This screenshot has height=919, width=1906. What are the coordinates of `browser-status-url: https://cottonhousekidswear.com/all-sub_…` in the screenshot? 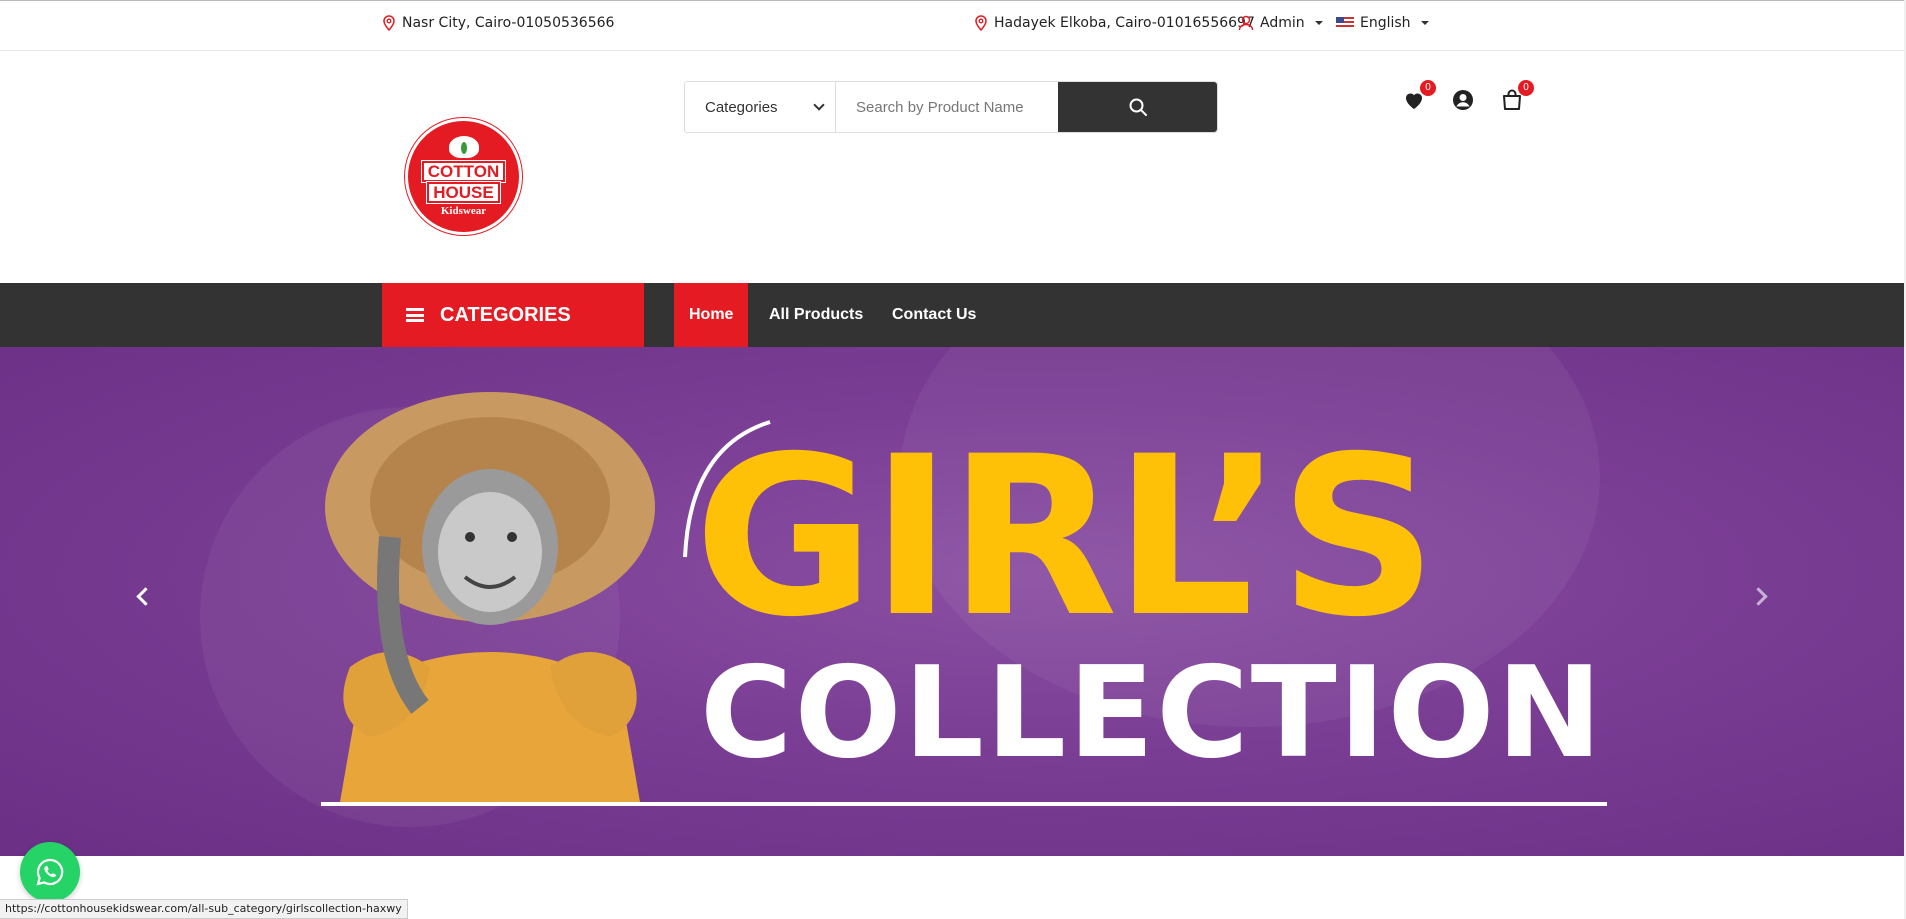 It's located at (204, 909).